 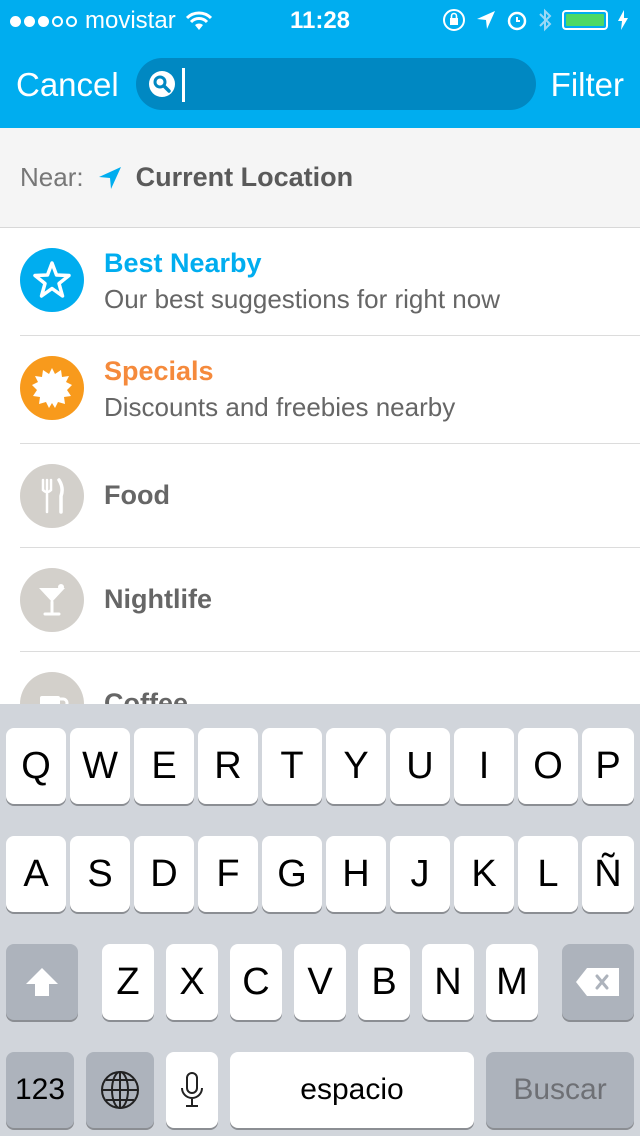 What do you see at coordinates (244, 177) in the screenshot?
I see `current-location-label: Current Location` at bounding box center [244, 177].